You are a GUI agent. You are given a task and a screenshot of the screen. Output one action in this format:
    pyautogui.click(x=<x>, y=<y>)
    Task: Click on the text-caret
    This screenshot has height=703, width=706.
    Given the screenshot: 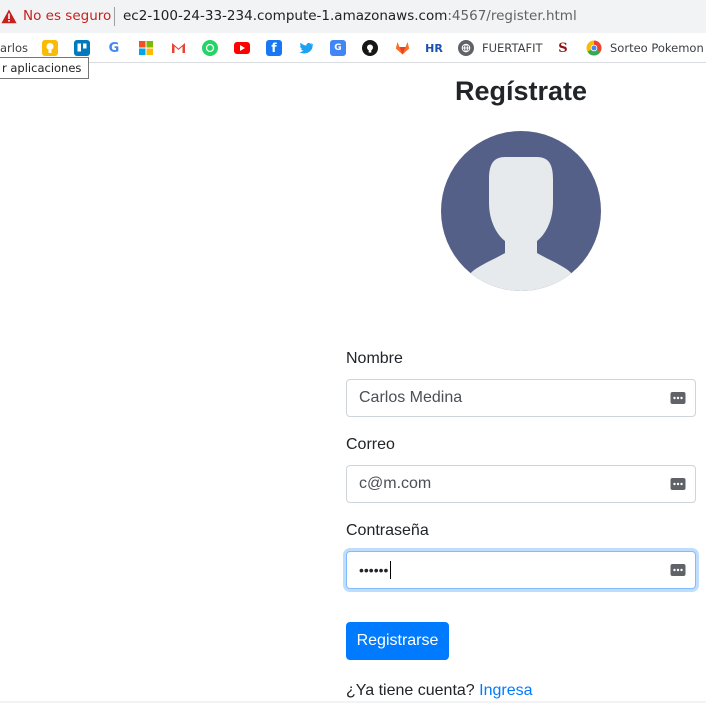 What is the action you would take?
    pyautogui.click(x=391, y=570)
    